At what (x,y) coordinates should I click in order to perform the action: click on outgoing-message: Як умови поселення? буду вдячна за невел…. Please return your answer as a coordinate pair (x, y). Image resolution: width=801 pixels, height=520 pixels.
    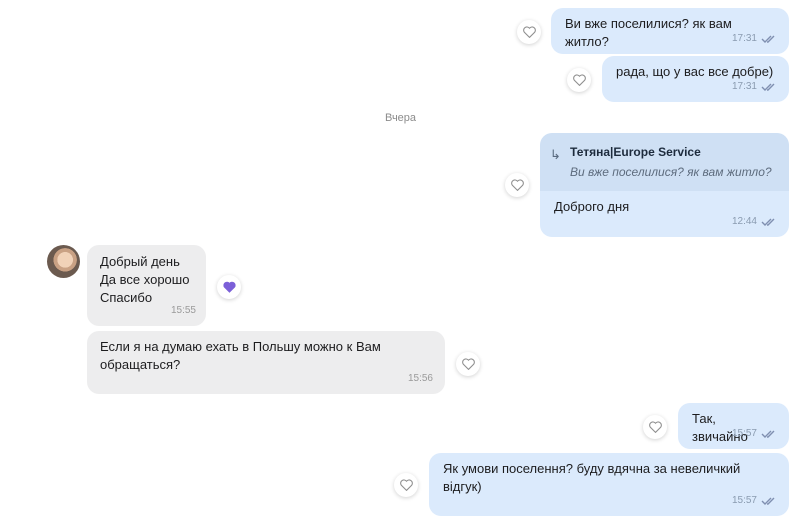
    Looking at the image, I should click on (609, 484).